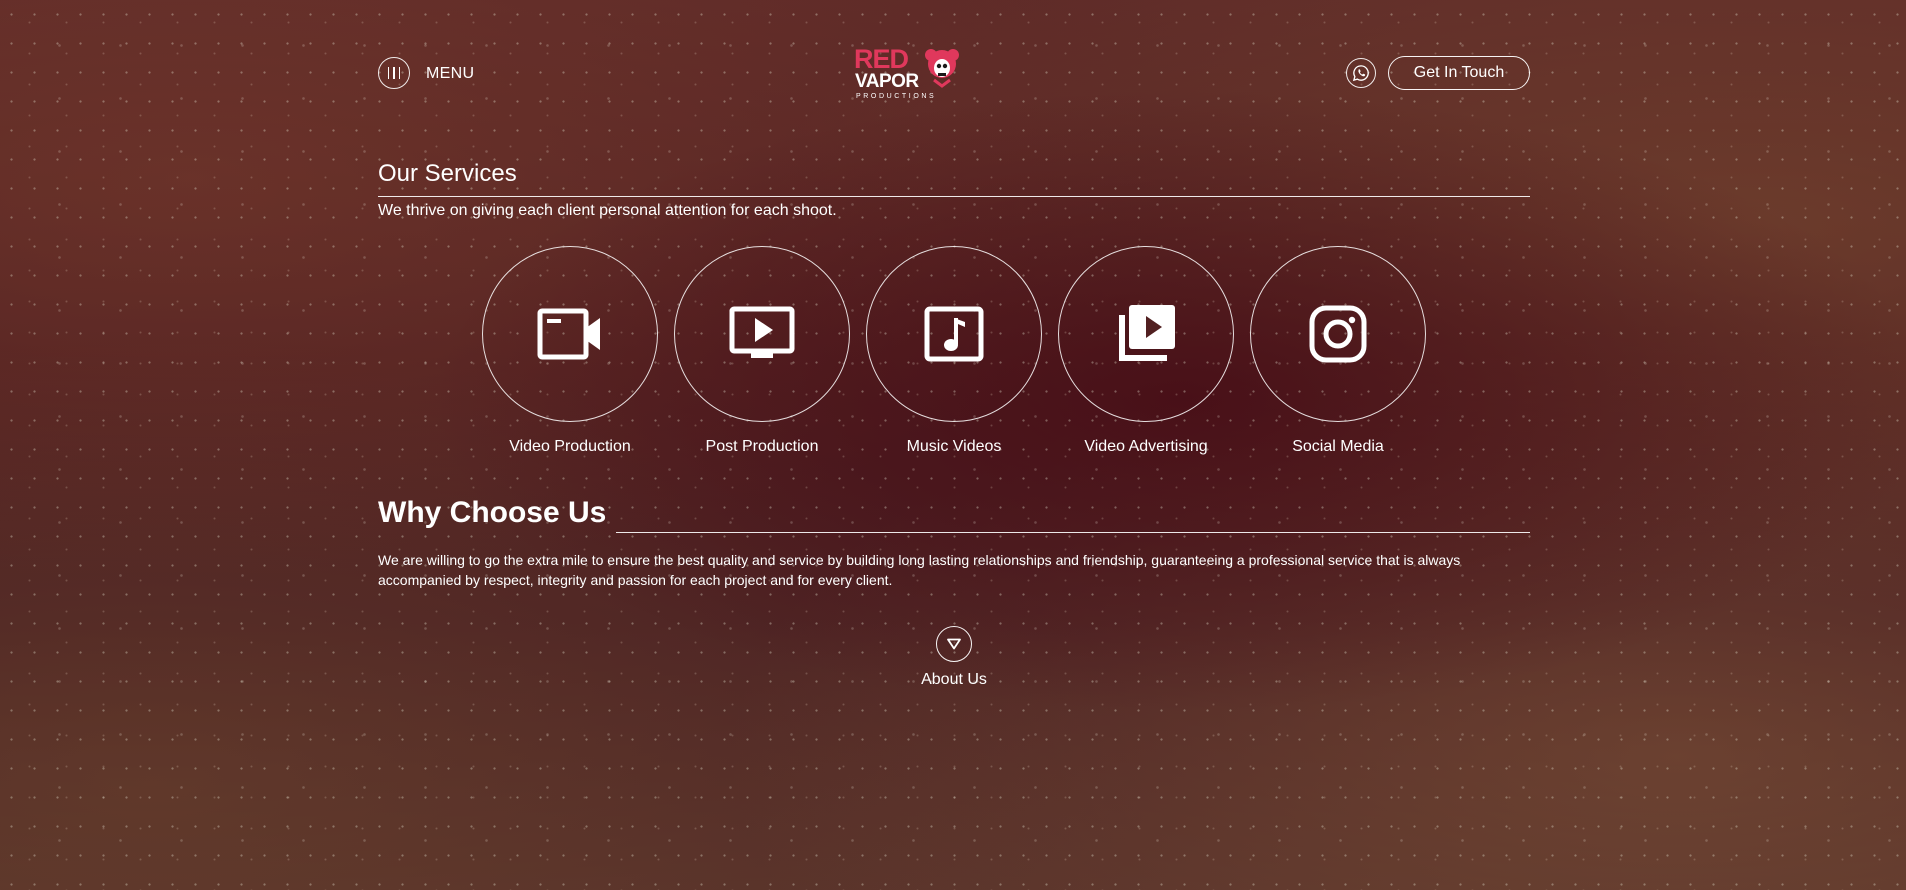 The width and height of the screenshot is (1906, 890). What do you see at coordinates (570, 447) in the screenshot?
I see `service-label: Video Production` at bounding box center [570, 447].